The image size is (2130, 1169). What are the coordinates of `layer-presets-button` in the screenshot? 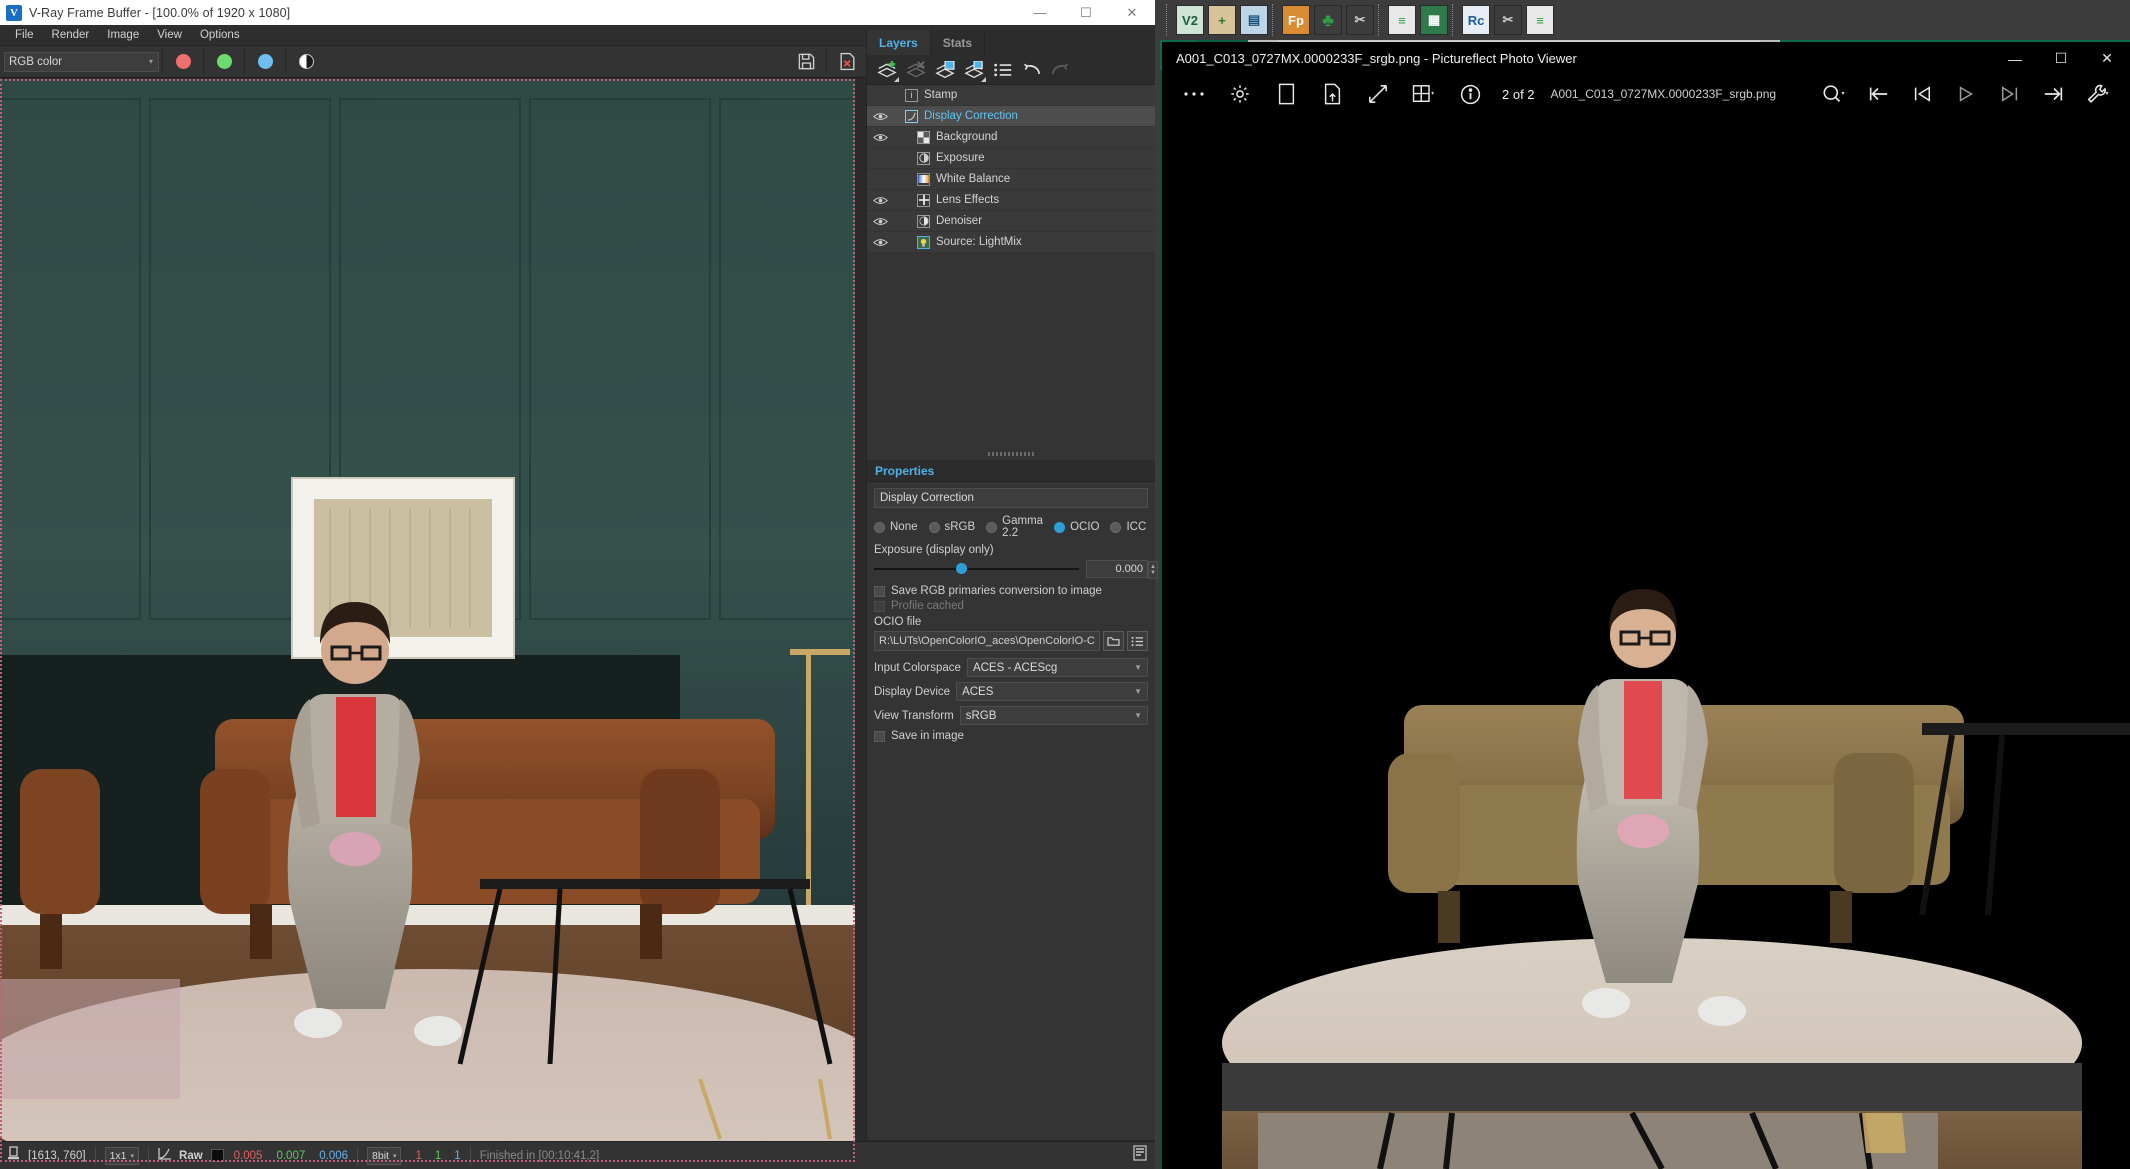 It's located at (1002, 70).